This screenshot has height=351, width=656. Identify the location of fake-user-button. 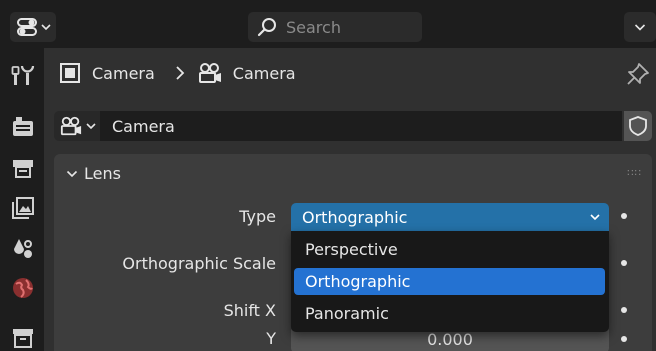
(638, 126).